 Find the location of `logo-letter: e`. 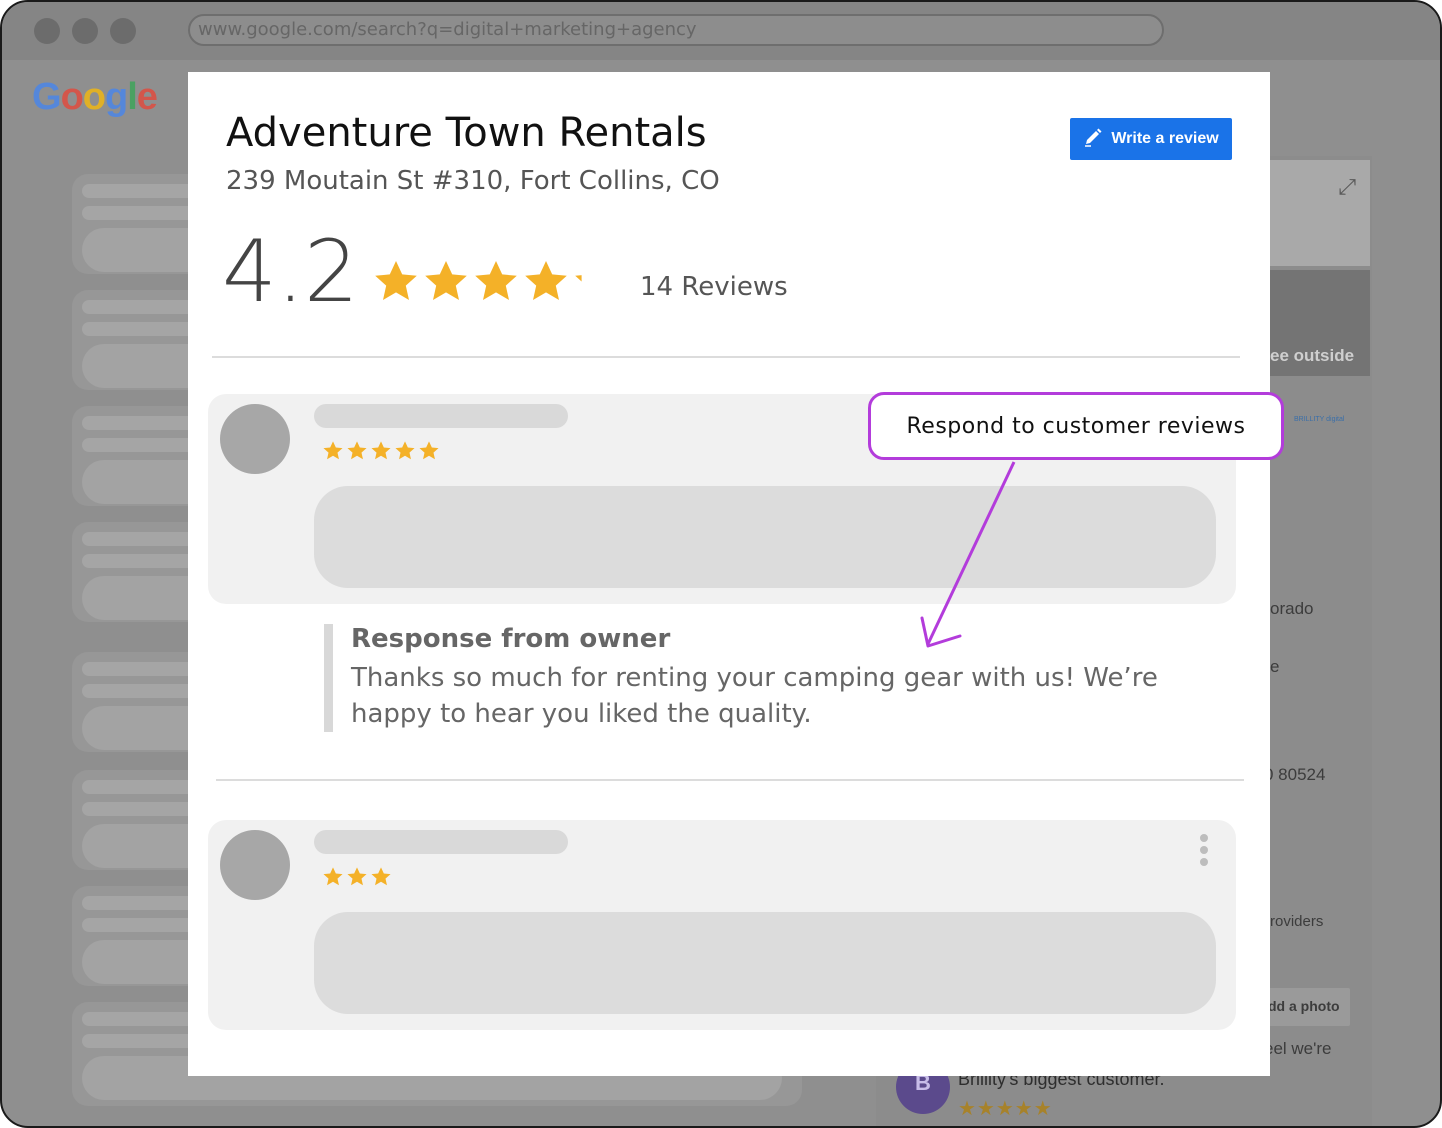

logo-letter: e is located at coordinates (147, 97).